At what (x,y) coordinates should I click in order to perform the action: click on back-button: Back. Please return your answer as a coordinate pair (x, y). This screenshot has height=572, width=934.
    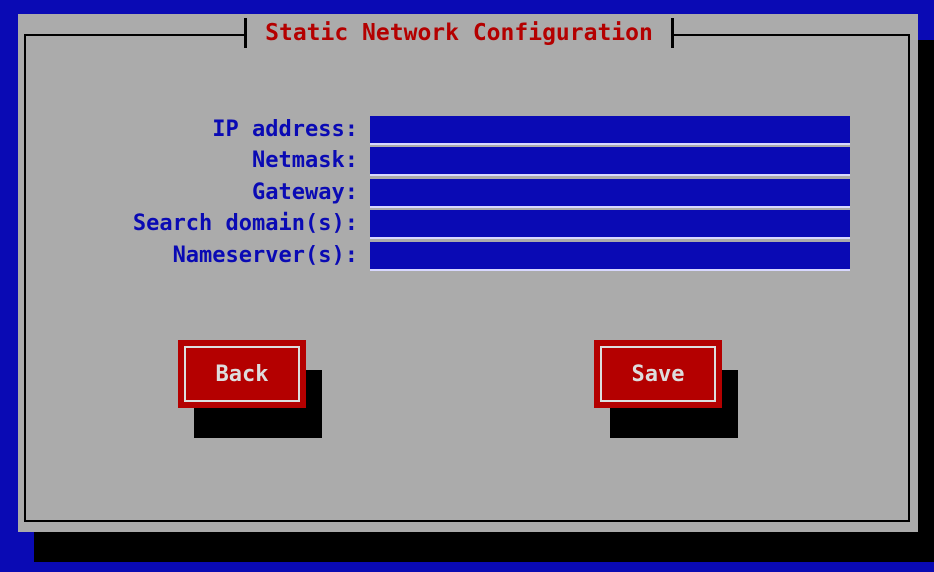
    Looking at the image, I should click on (242, 374).